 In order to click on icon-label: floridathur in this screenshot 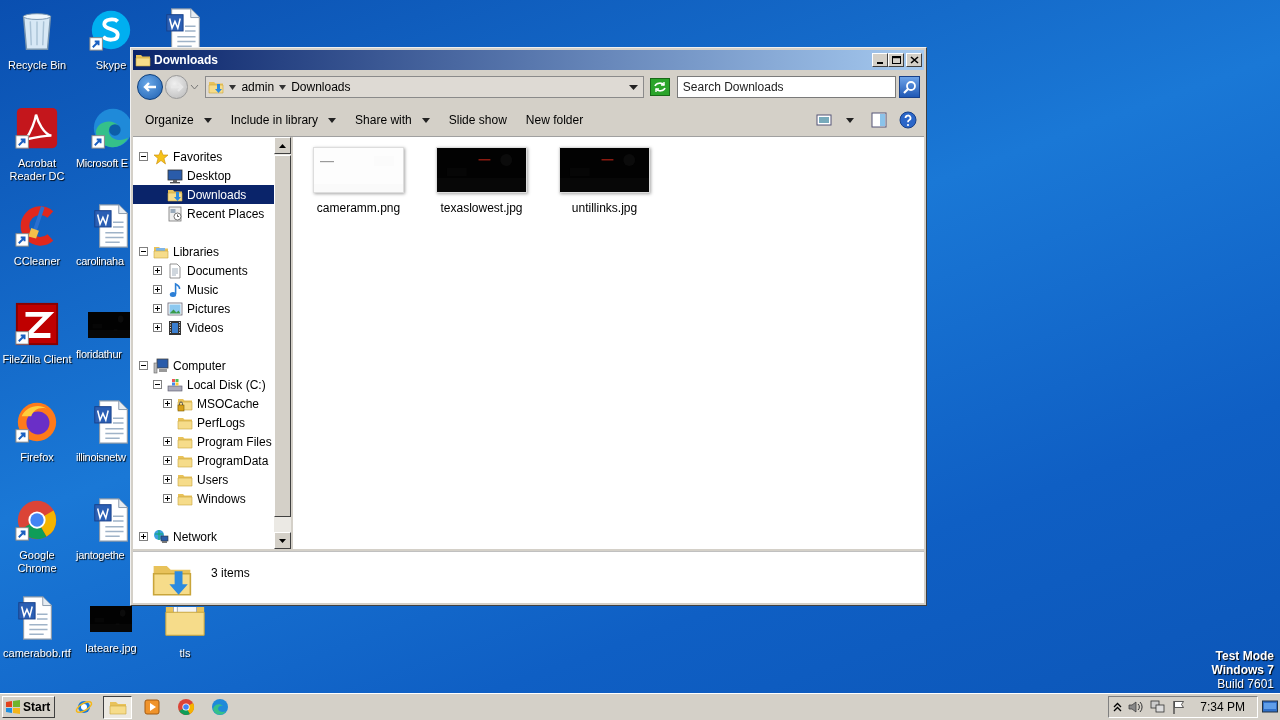, I will do `click(99, 354)`.